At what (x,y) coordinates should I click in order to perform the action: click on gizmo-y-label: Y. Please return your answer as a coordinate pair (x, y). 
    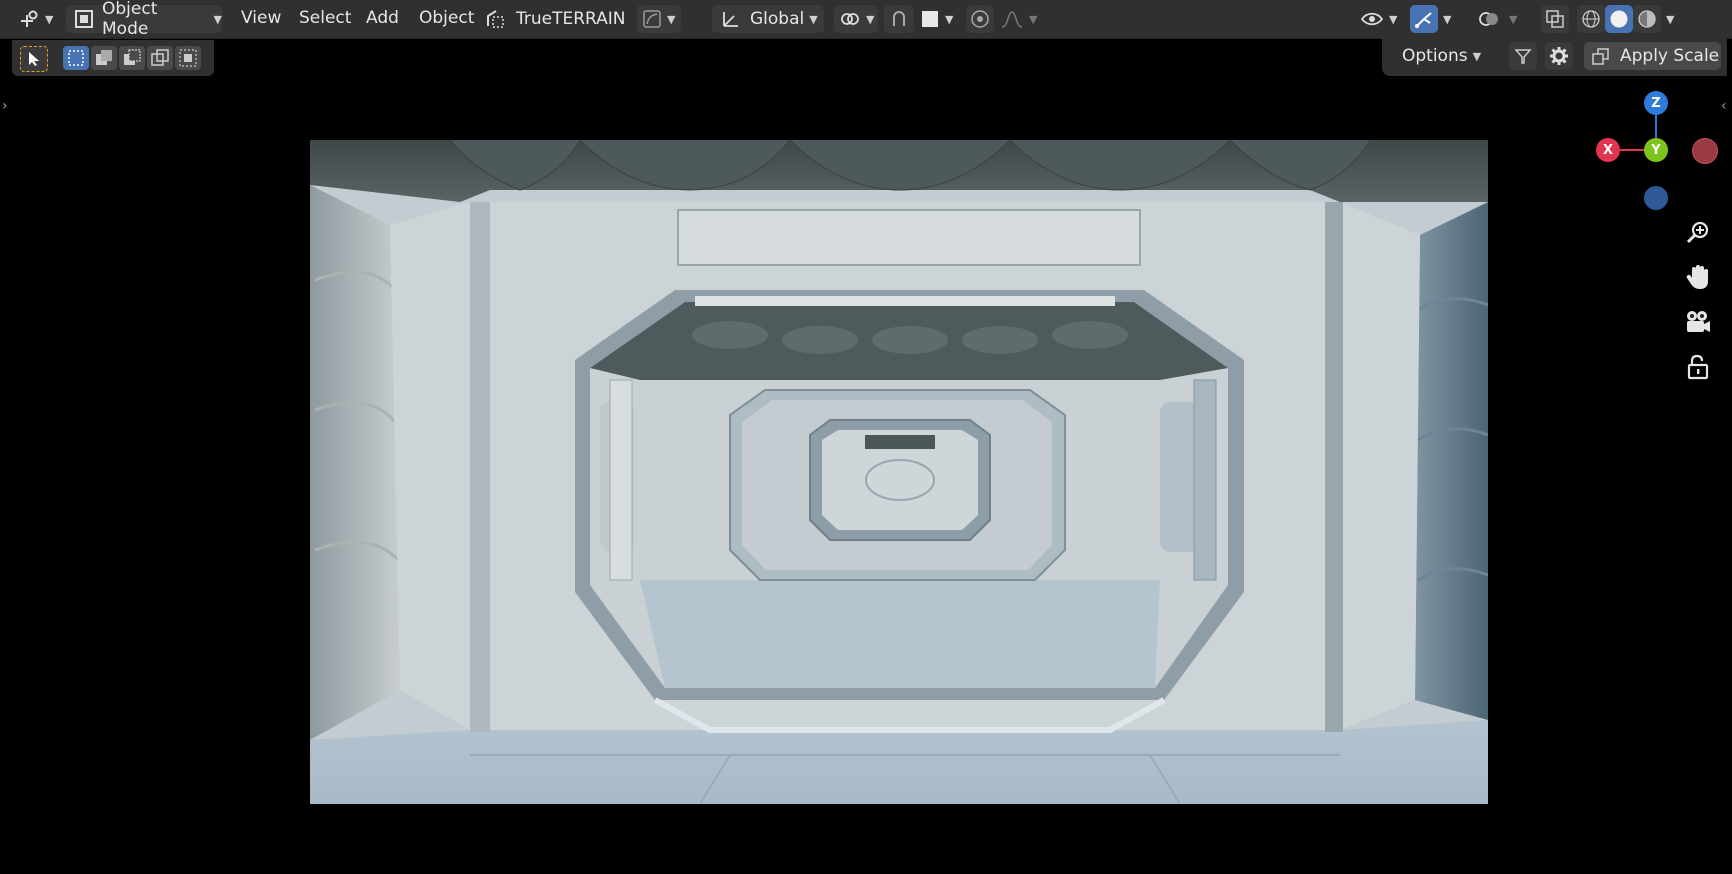
    Looking at the image, I should click on (1656, 150).